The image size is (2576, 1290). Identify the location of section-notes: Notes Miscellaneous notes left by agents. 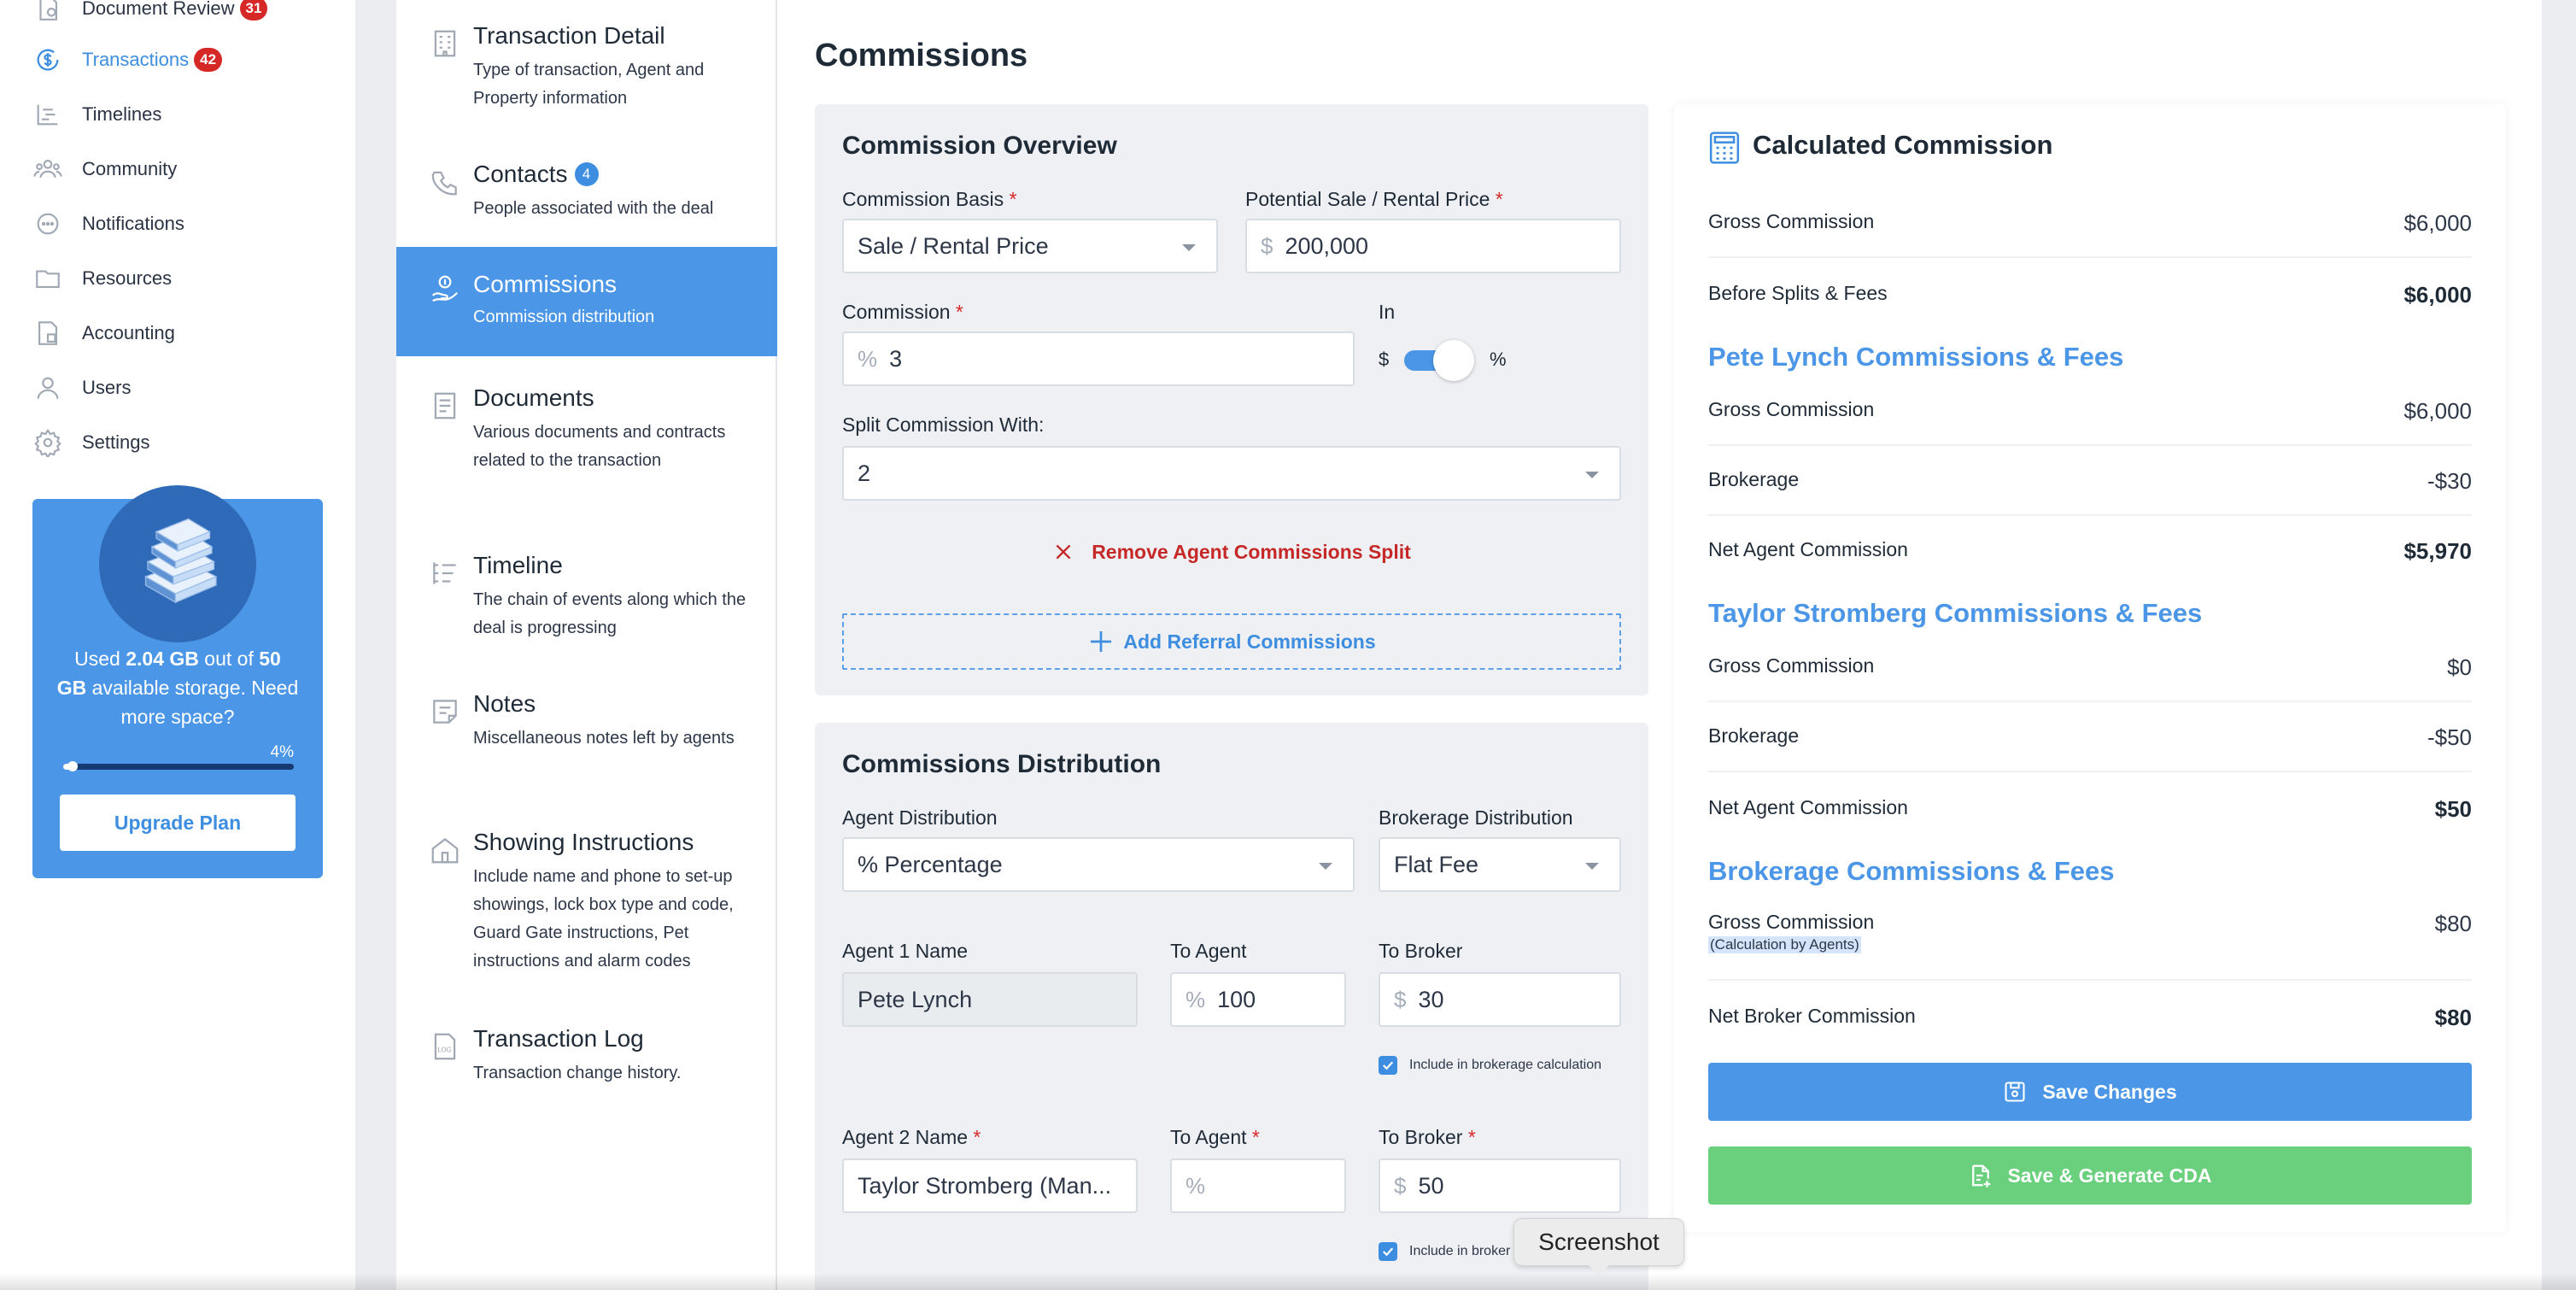
(586, 737).